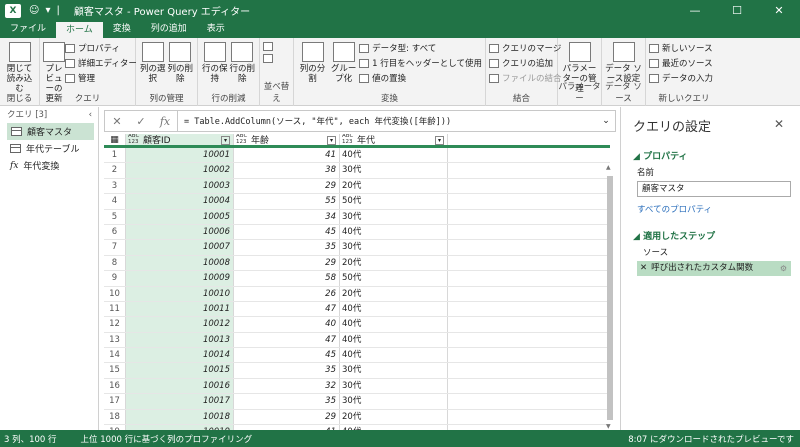 The height and width of the screenshot is (447, 800). What do you see at coordinates (420, 48) in the screenshot?
I see `datatype-dropdown: データ型: すべて` at bounding box center [420, 48].